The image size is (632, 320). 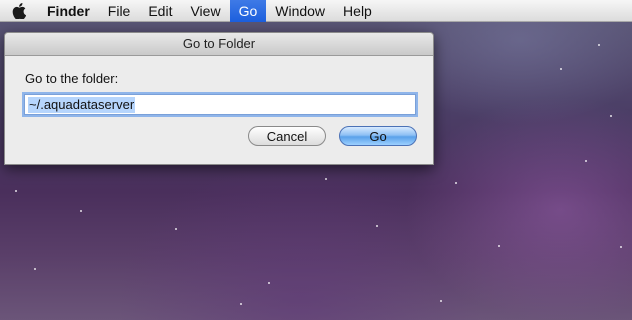 What do you see at coordinates (82, 105) in the screenshot?
I see `folder-path-value: ~/.aquadataserver` at bounding box center [82, 105].